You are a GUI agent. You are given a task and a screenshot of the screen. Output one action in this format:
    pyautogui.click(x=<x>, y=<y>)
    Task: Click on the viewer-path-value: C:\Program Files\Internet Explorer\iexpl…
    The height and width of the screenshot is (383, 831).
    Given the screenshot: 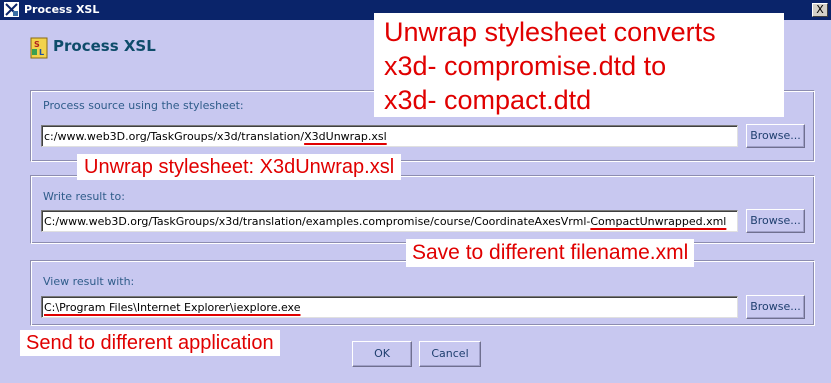 What is the action you would take?
    pyautogui.click(x=172, y=307)
    